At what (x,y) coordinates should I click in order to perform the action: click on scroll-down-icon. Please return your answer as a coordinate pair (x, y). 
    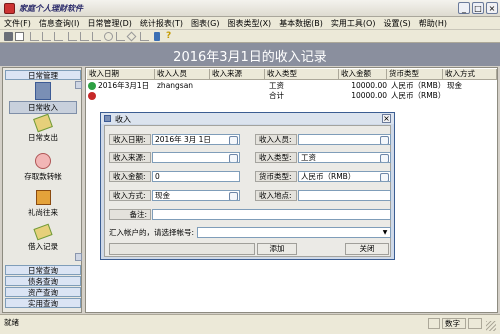
    Looking at the image, I should click on (78, 257).